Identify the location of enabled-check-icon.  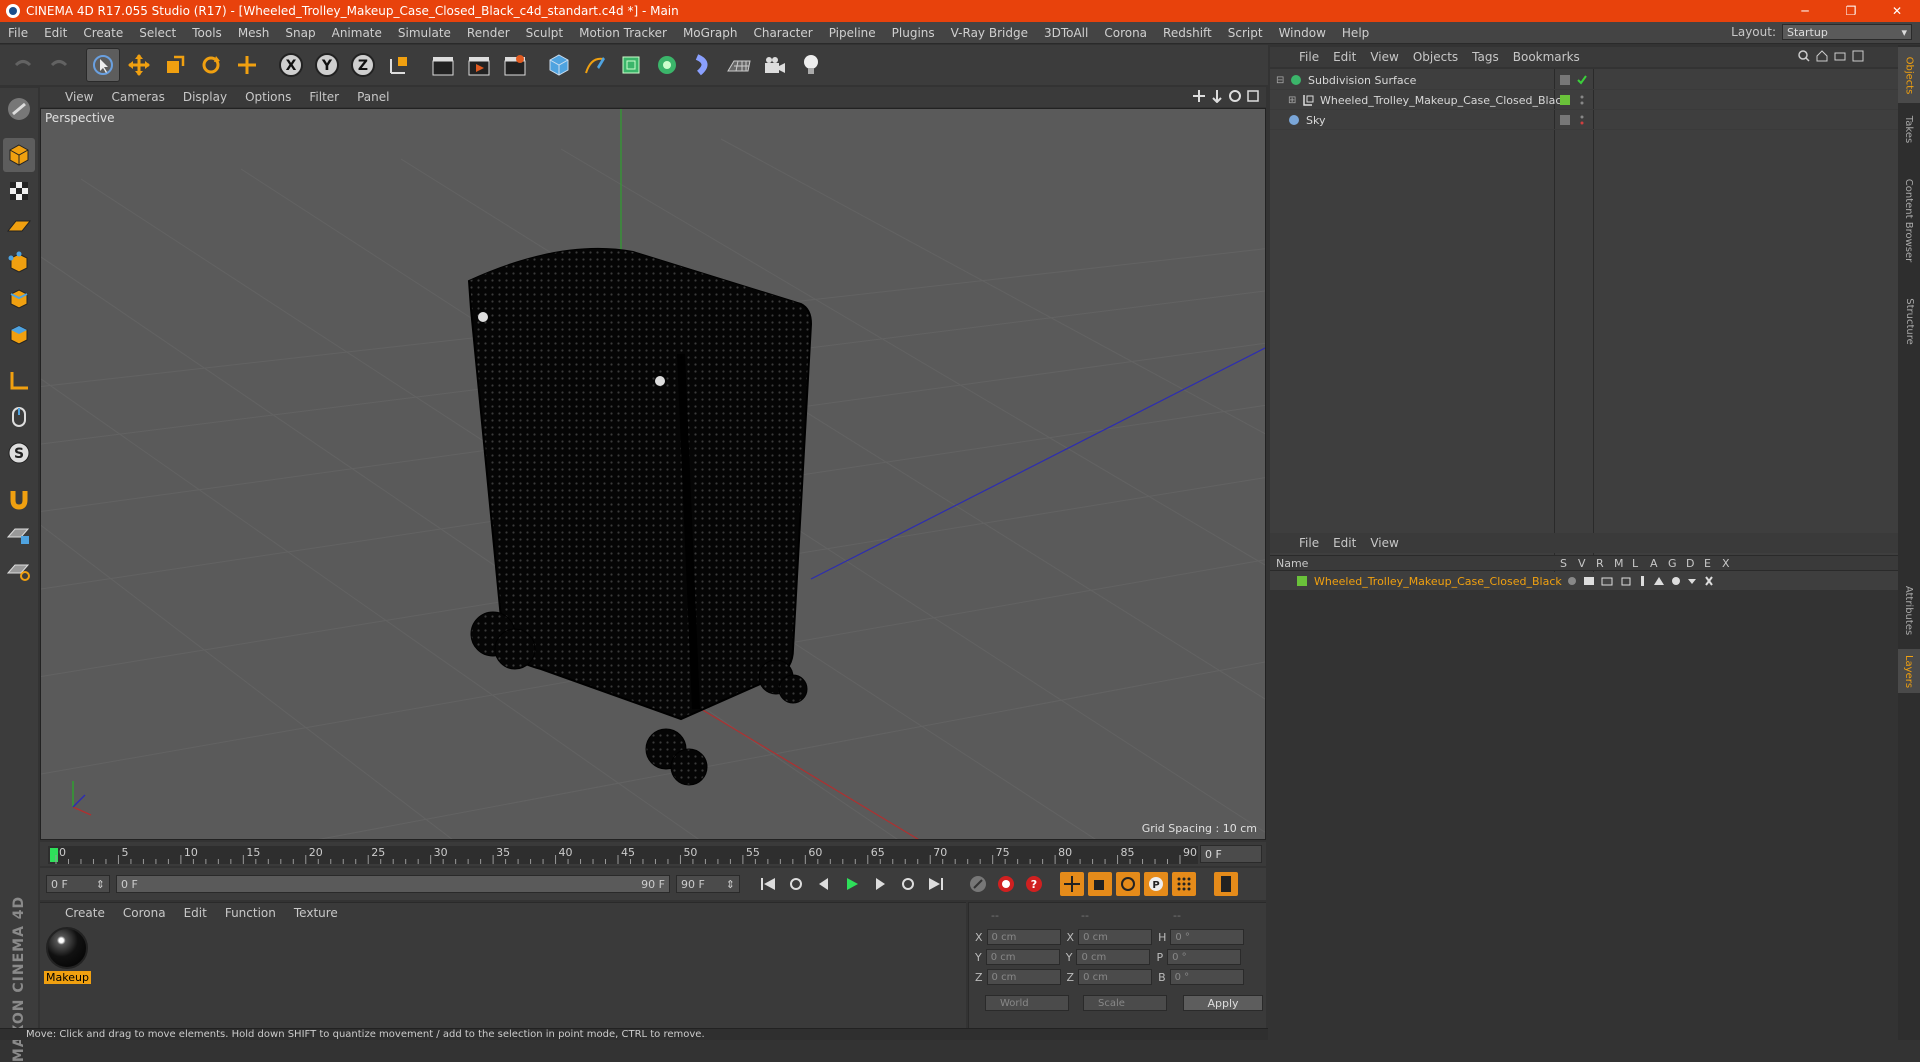
(1582, 80).